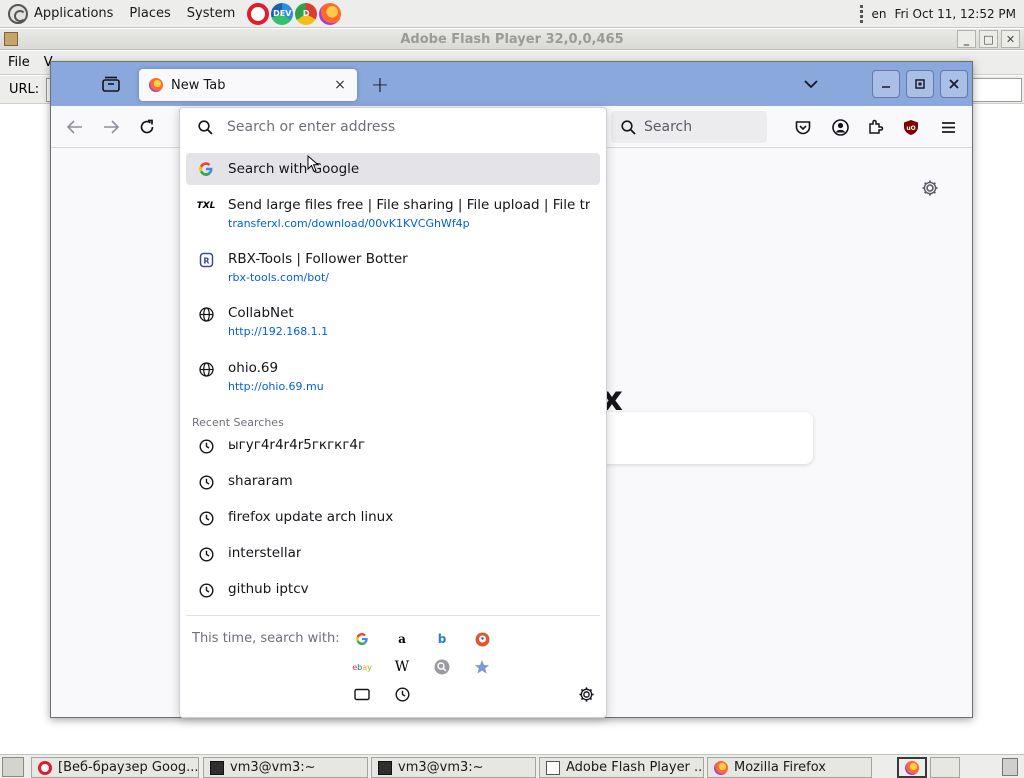  What do you see at coordinates (948, 127) in the screenshot?
I see `app-menu-button` at bounding box center [948, 127].